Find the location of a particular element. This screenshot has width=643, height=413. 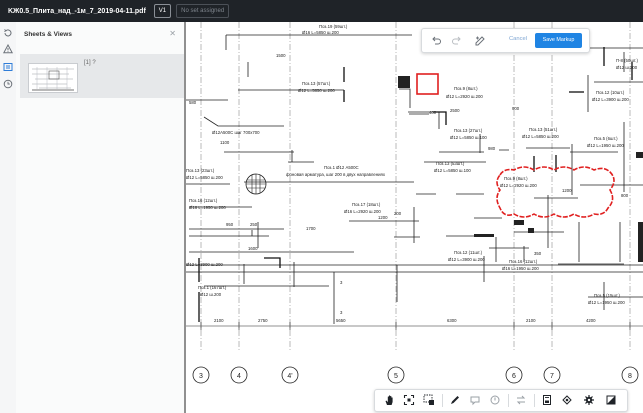

undo-icon is located at coordinates (436, 40).